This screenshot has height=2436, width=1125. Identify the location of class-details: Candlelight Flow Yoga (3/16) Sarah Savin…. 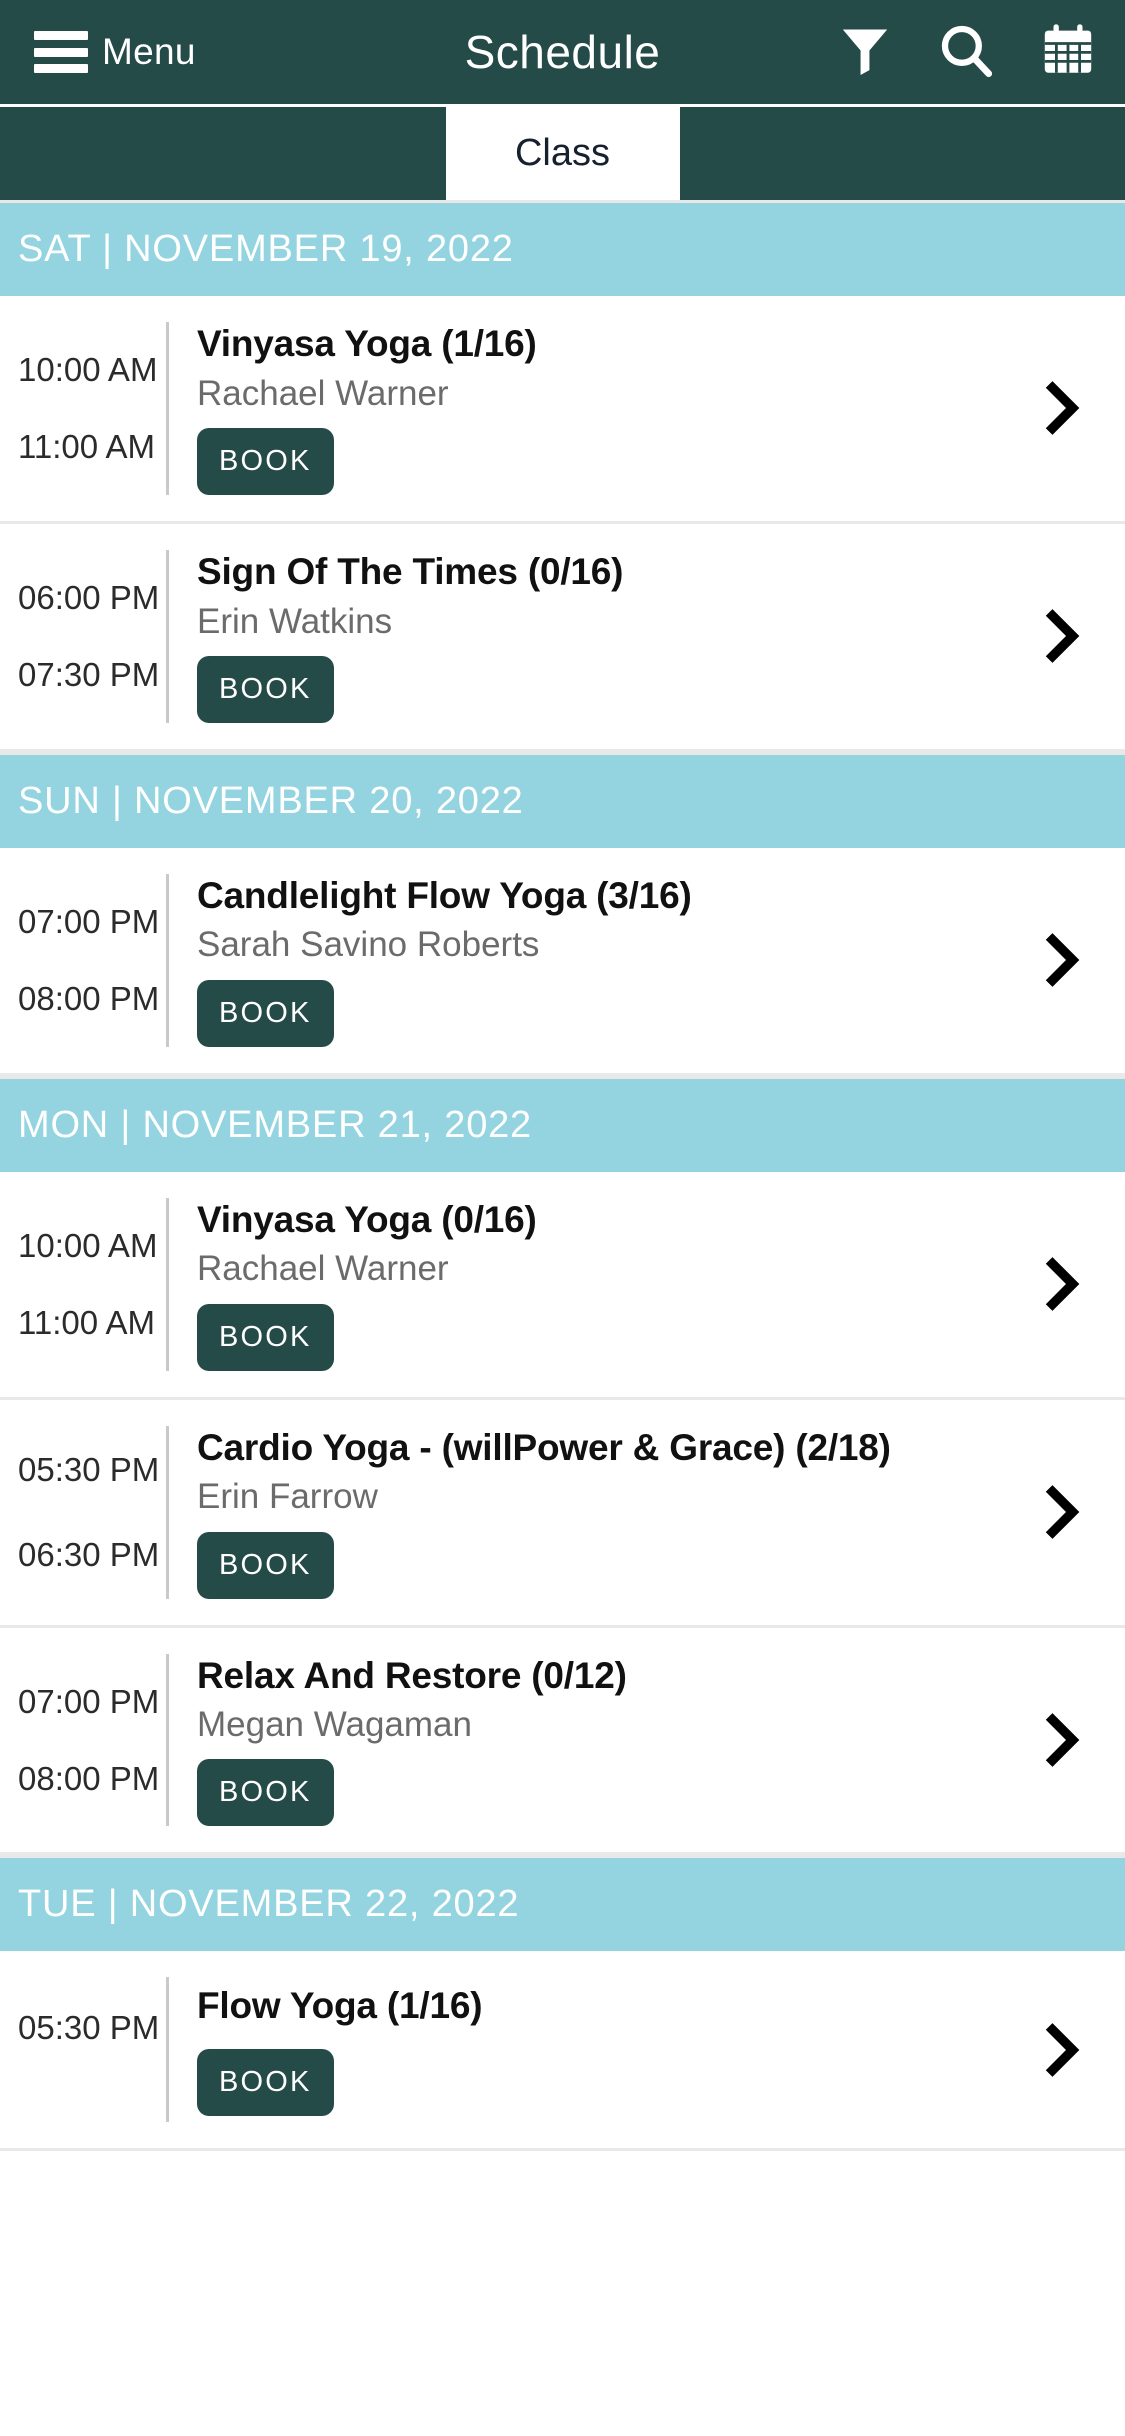
(596, 960).